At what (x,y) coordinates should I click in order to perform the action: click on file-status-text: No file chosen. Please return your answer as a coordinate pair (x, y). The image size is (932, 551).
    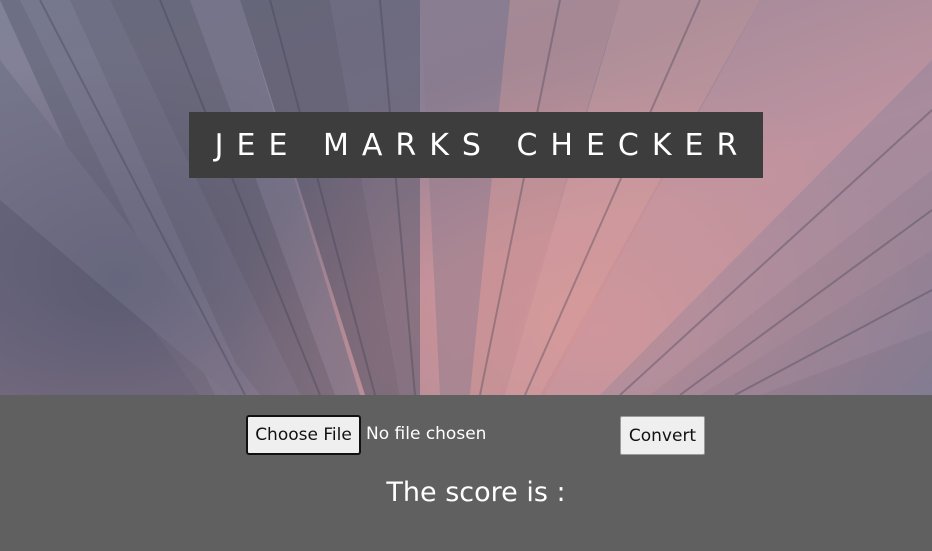
    Looking at the image, I should click on (426, 434).